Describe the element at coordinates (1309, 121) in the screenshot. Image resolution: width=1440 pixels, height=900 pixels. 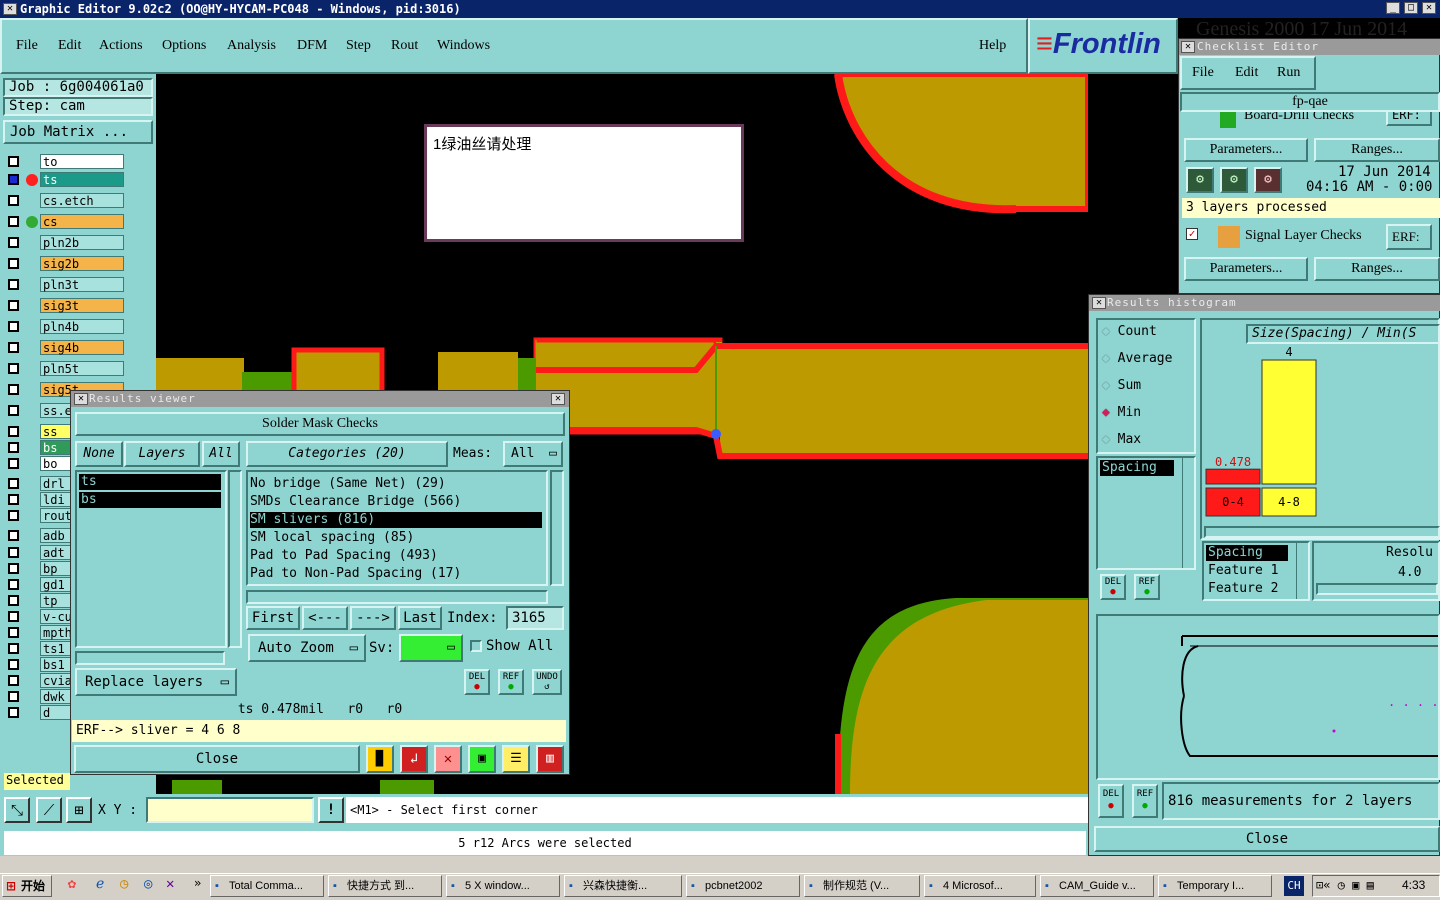
I see `checklist-item-1: Board-Drill Checks ERF:` at that location.